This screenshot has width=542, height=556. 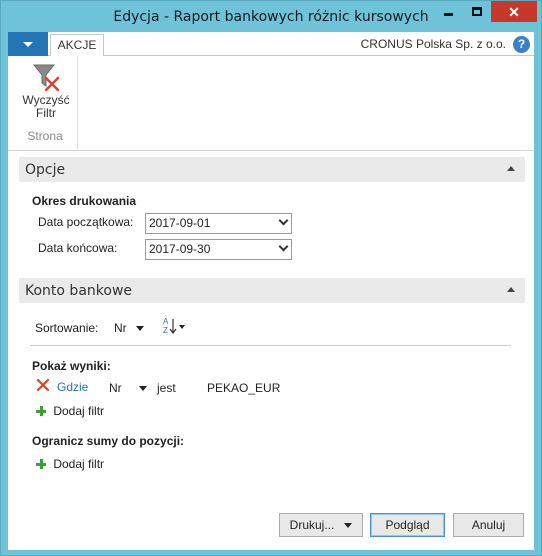 What do you see at coordinates (78, 248) in the screenshot?
I see `end-date-label: Data końcowa:` at bounding box center [78, 248].